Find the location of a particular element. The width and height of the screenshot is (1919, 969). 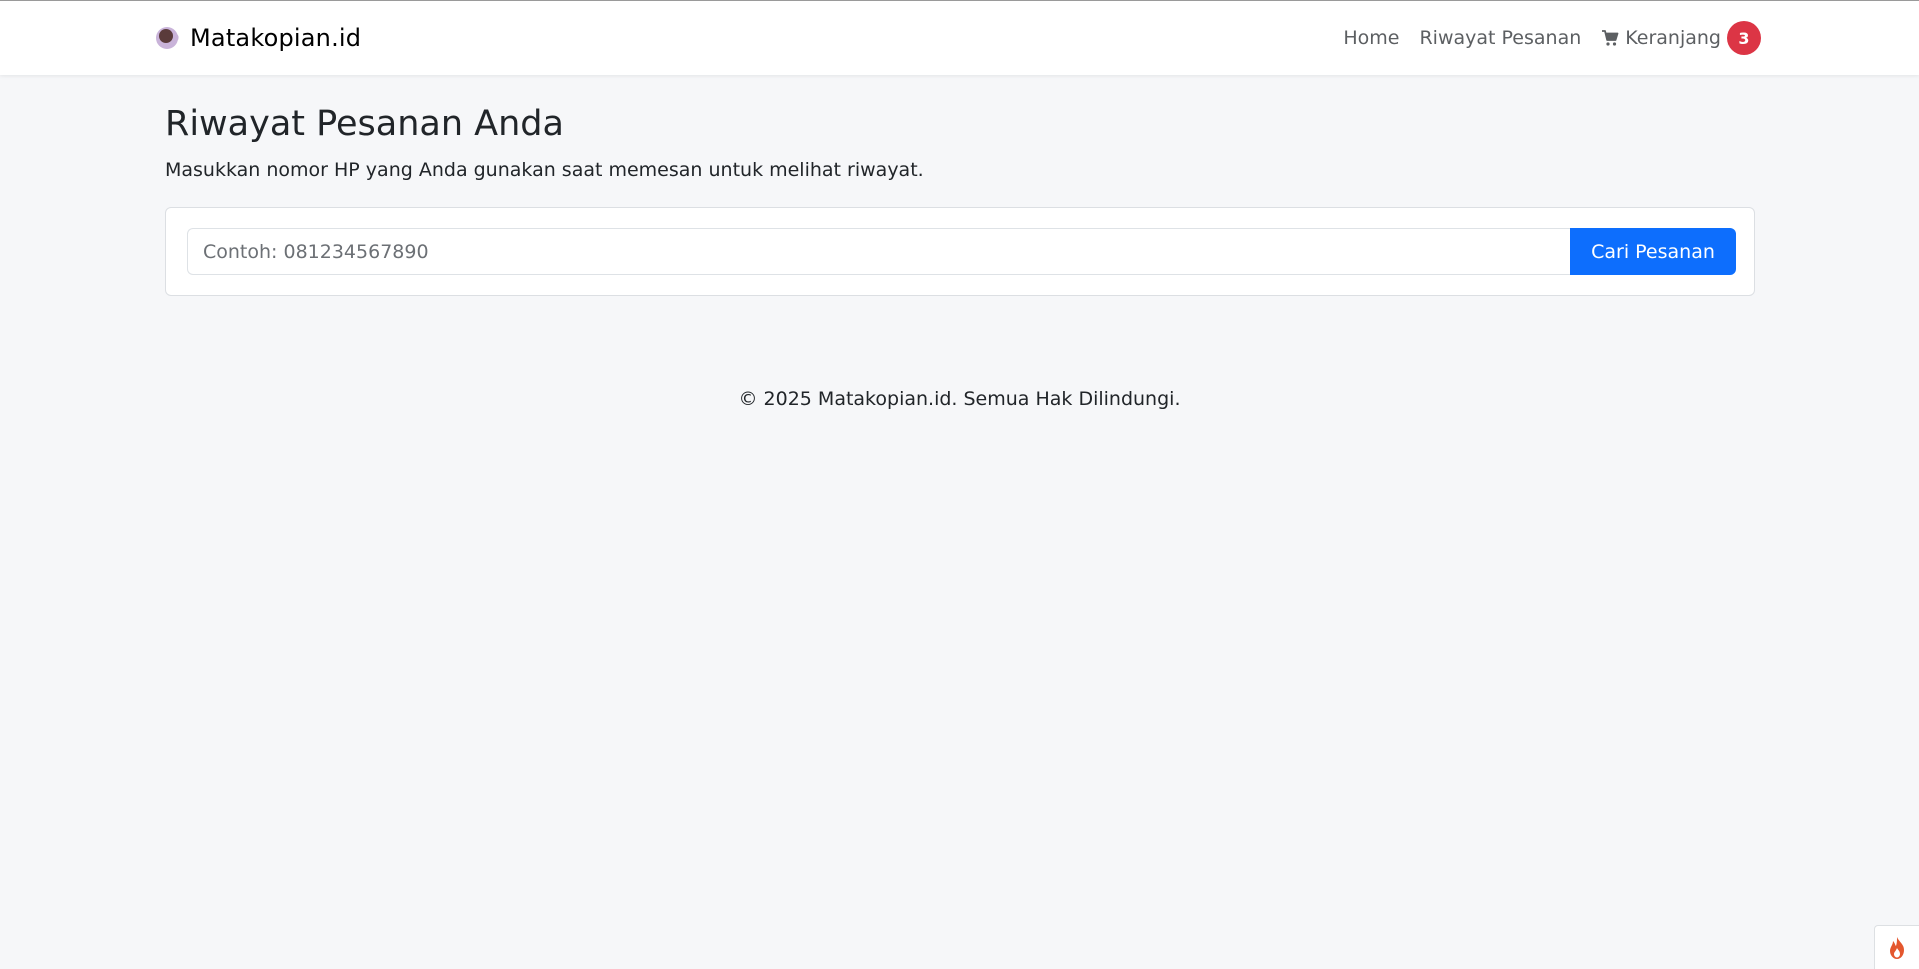

search-card: Cari Pesanan is located at coordinates (960, 251).